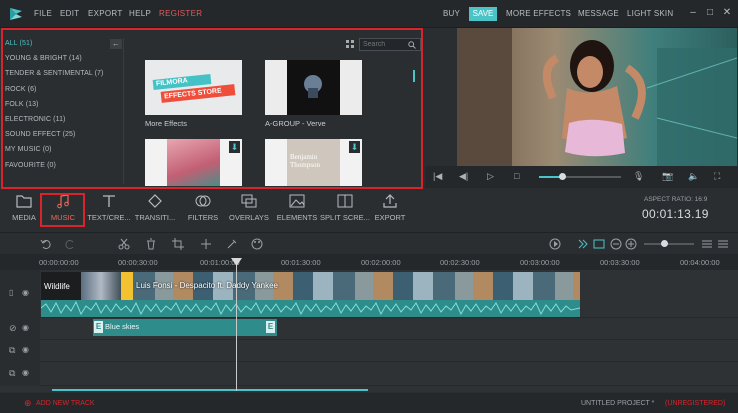 The image size is (738, 413). What do you see at coordinates (710, 13) in the screenshot?
I see `maximize-icon: □` at bounding box center [710, 13].